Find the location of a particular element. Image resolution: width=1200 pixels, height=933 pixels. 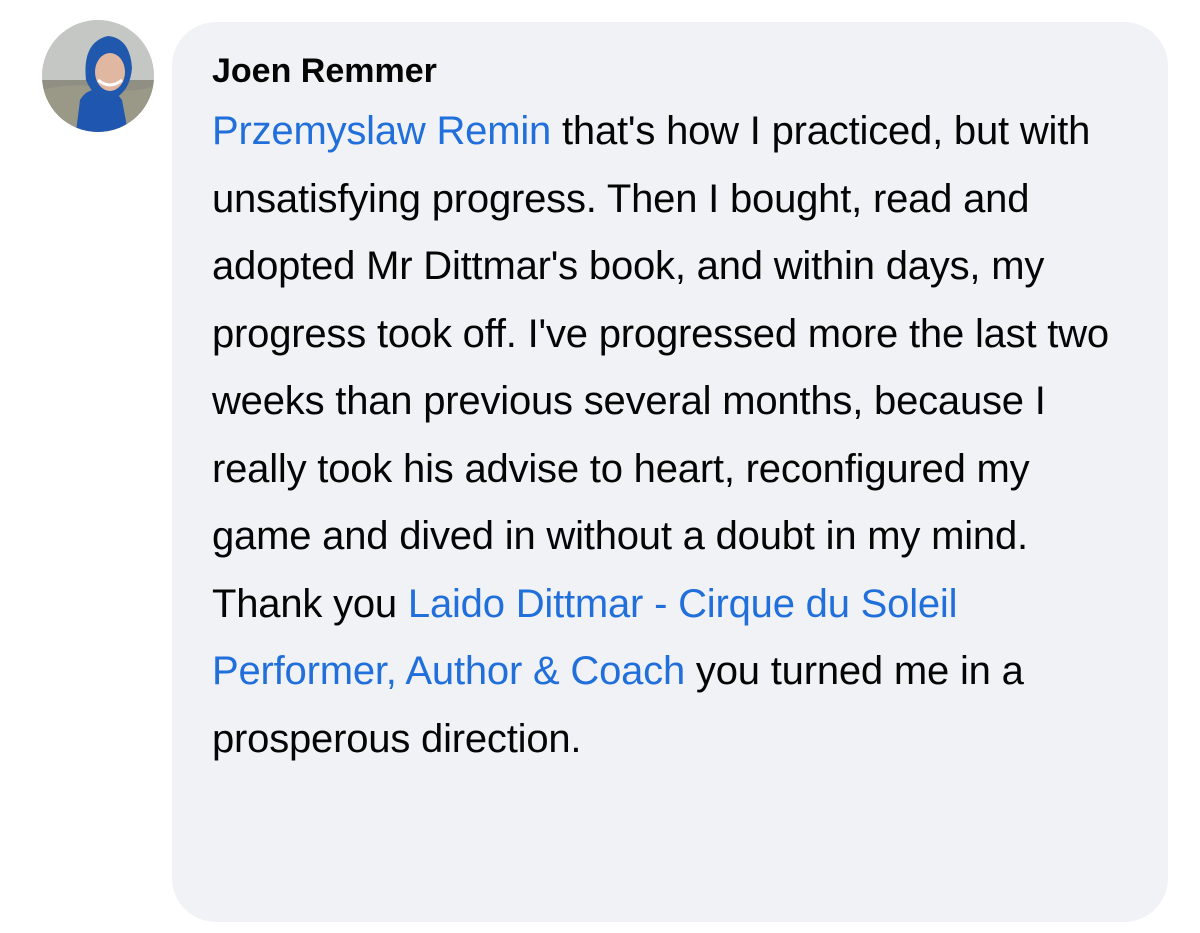

avatar is located at coordinates (98, 76).